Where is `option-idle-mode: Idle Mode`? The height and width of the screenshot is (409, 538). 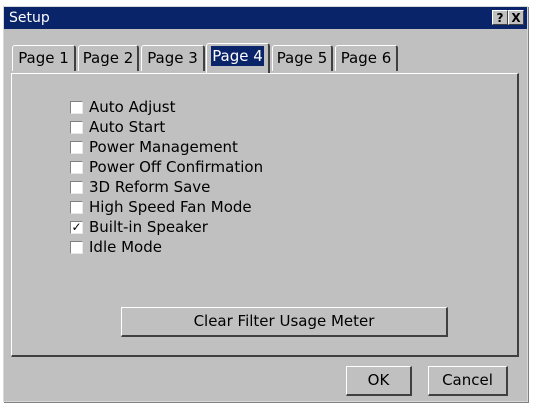 option-idle-mode: Idle Mode is located at coordinates (116, 247).